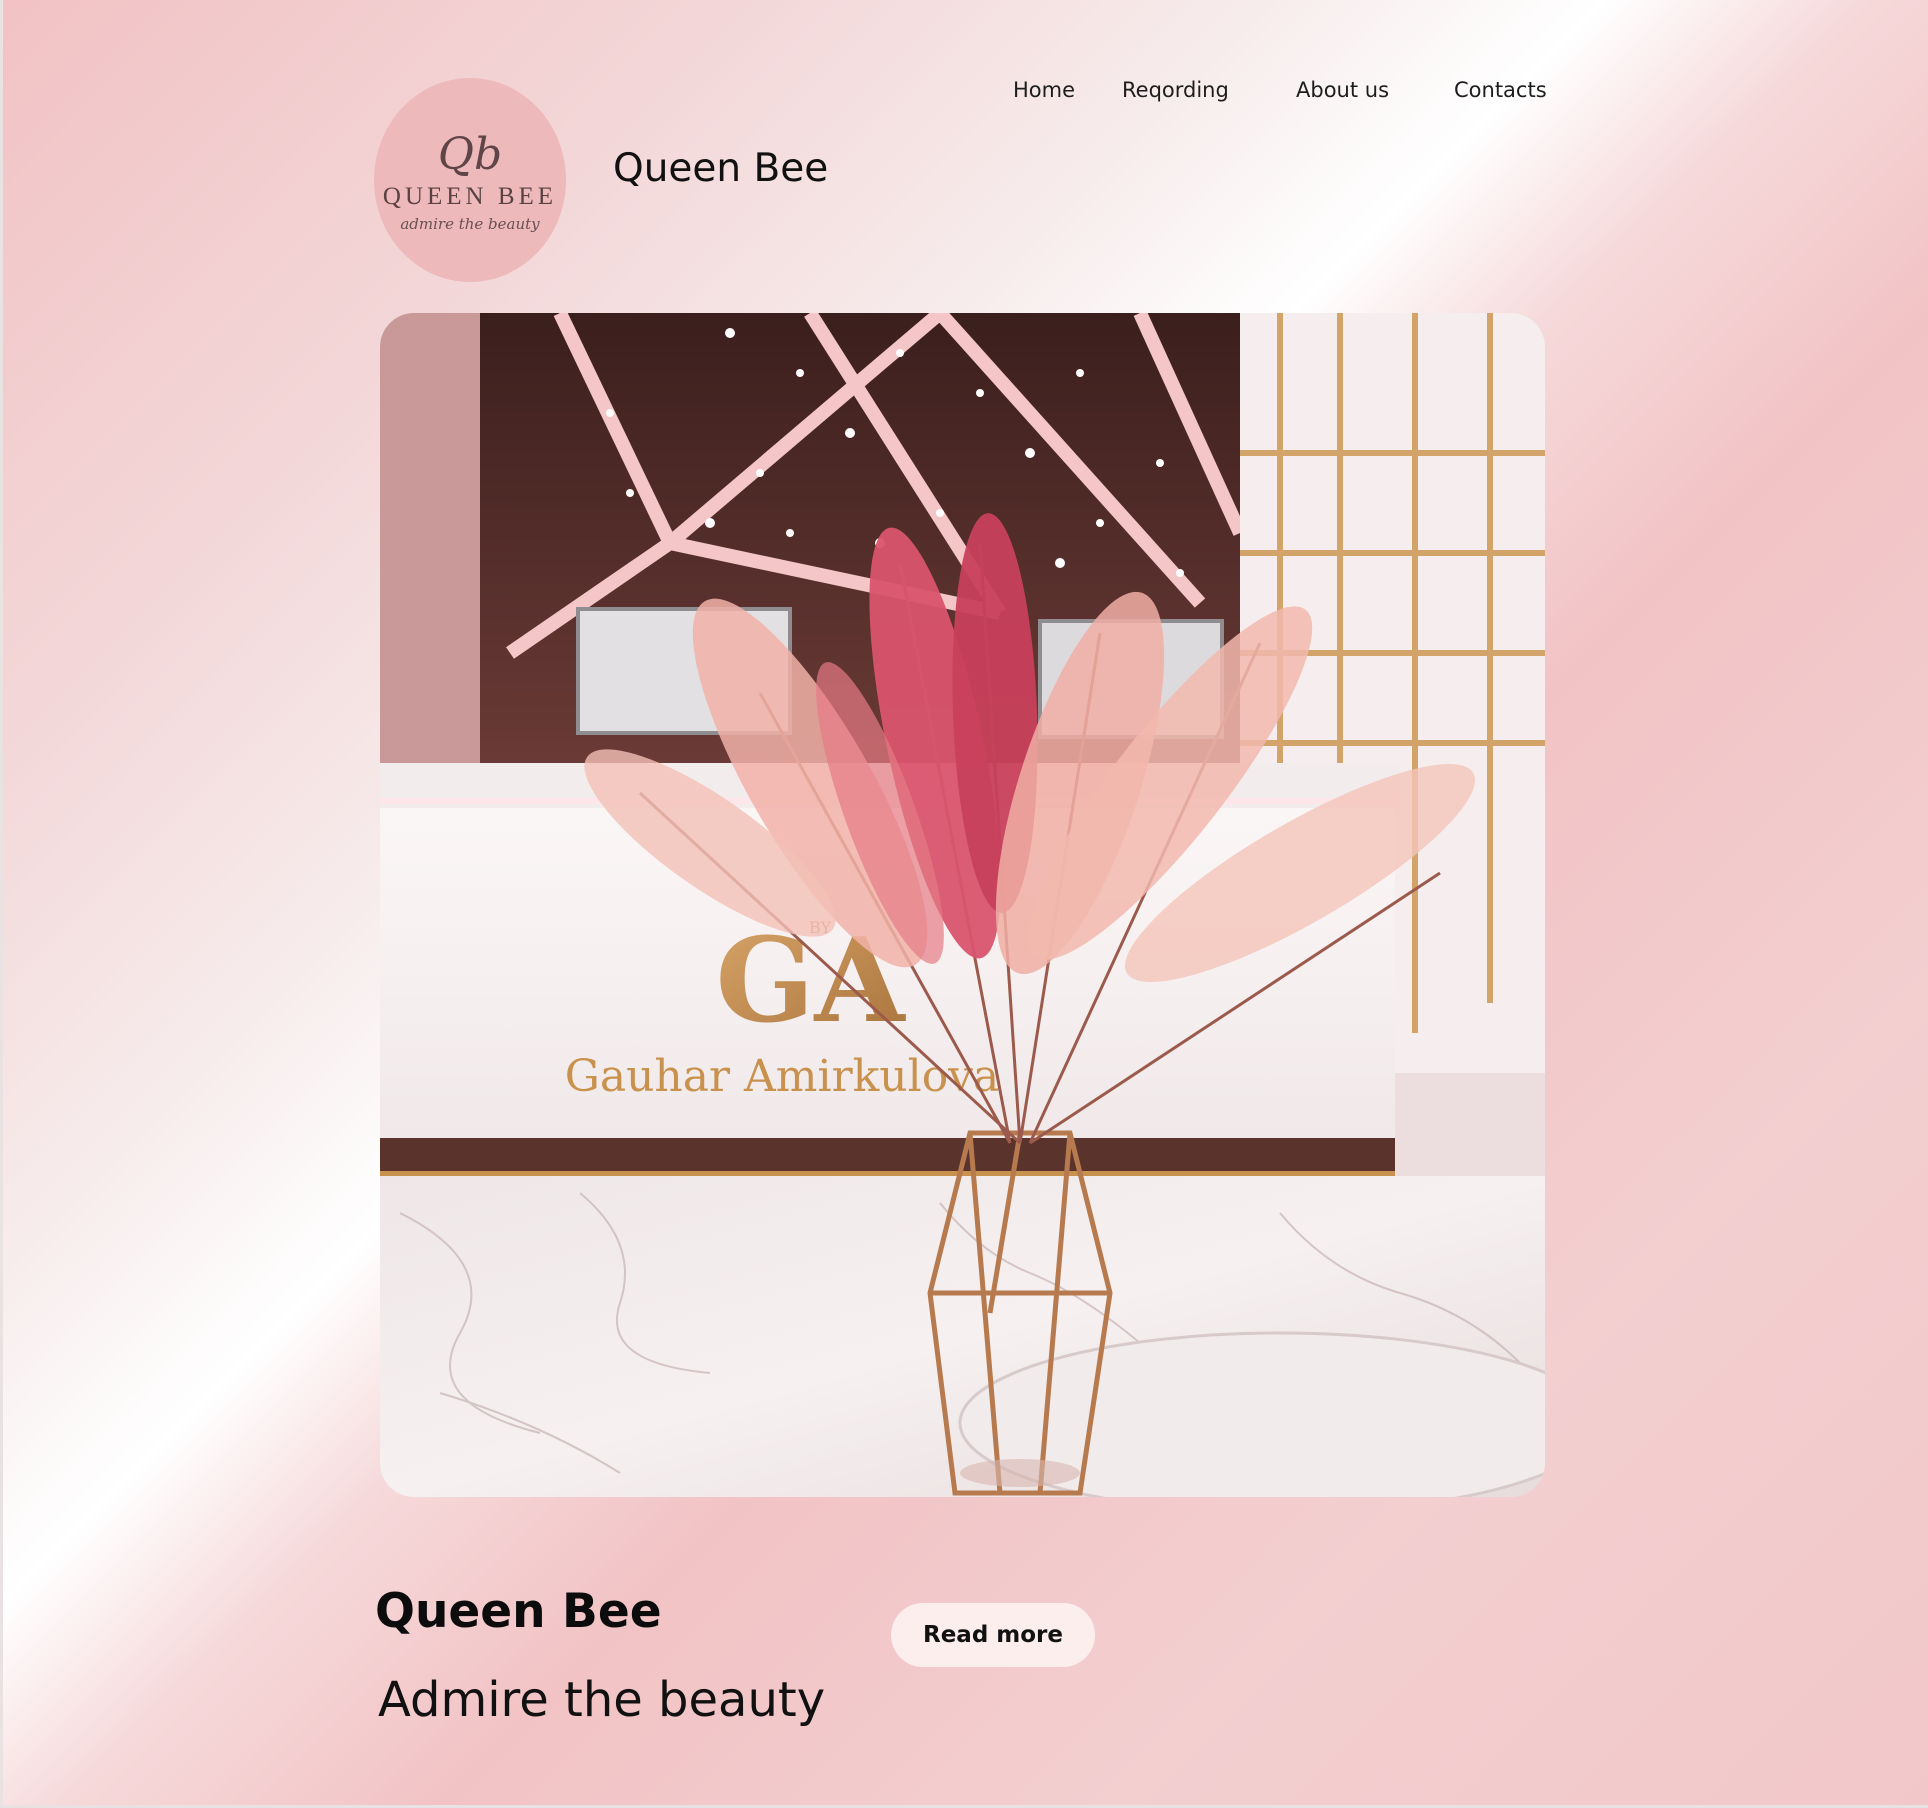  I want to click on frame-border-left, so click(1, 904).